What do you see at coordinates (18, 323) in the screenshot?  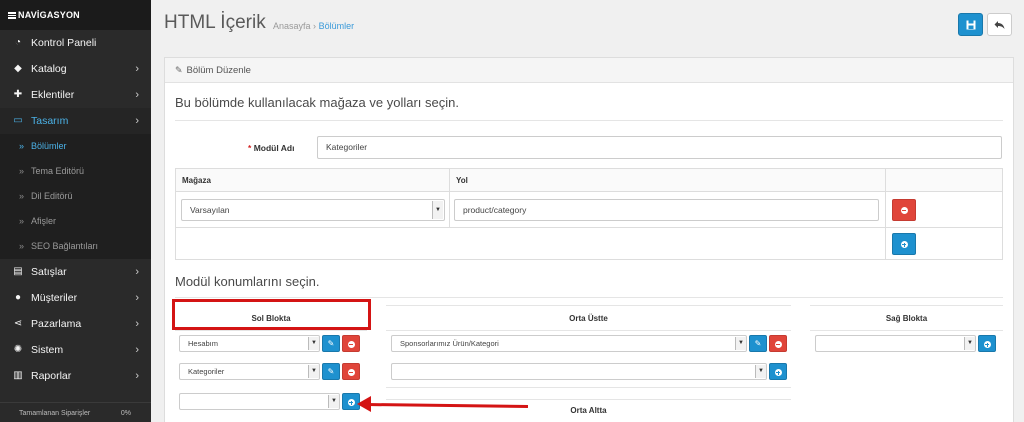 I see `share-icon: ⋖` at bounding box center [18, 323].